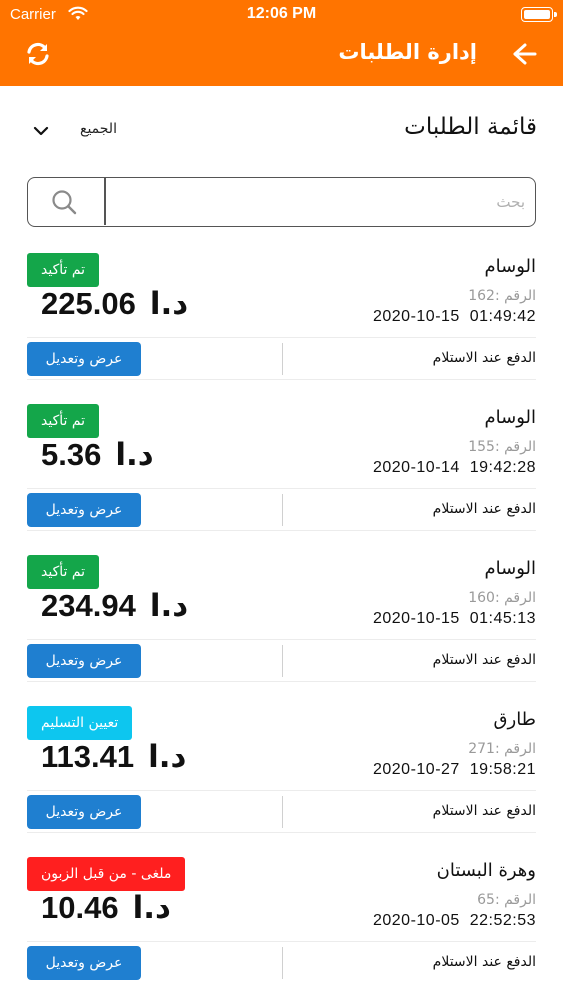  Describe the element at coordinates (539, 14) in the screenshot. I see `battery-icon` at that location.